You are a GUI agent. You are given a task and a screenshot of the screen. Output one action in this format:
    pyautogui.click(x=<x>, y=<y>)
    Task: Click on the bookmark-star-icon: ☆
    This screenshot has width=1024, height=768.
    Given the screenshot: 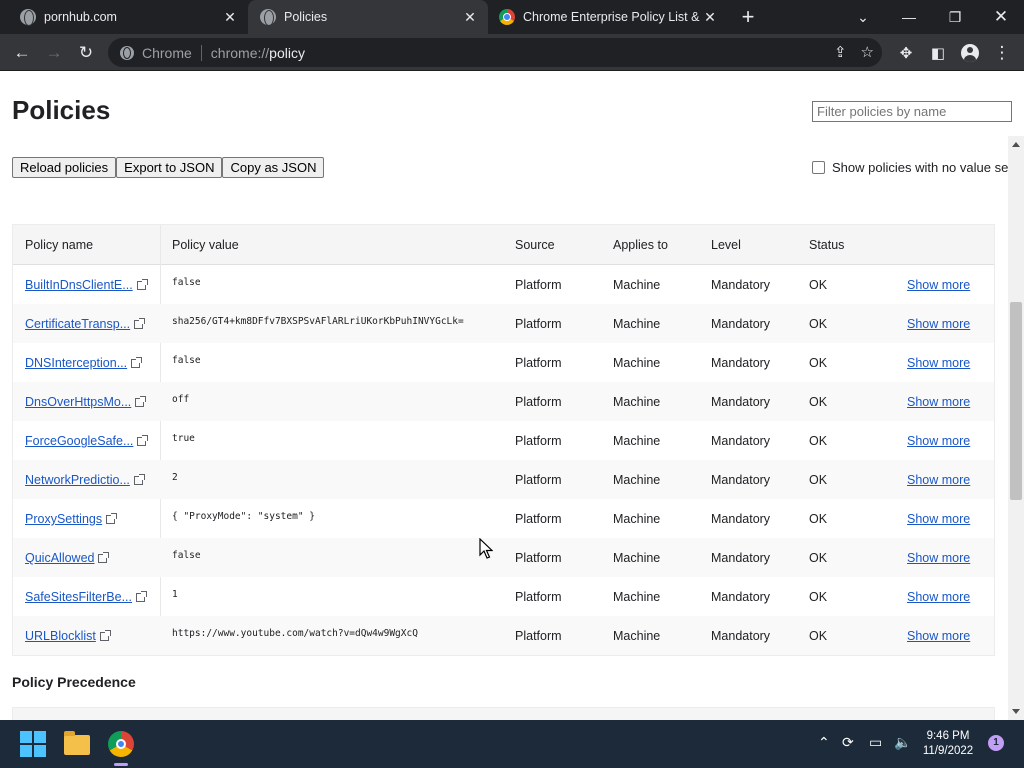 What is the action you would take?
    pyautogui.click(x=867, y=52)
    